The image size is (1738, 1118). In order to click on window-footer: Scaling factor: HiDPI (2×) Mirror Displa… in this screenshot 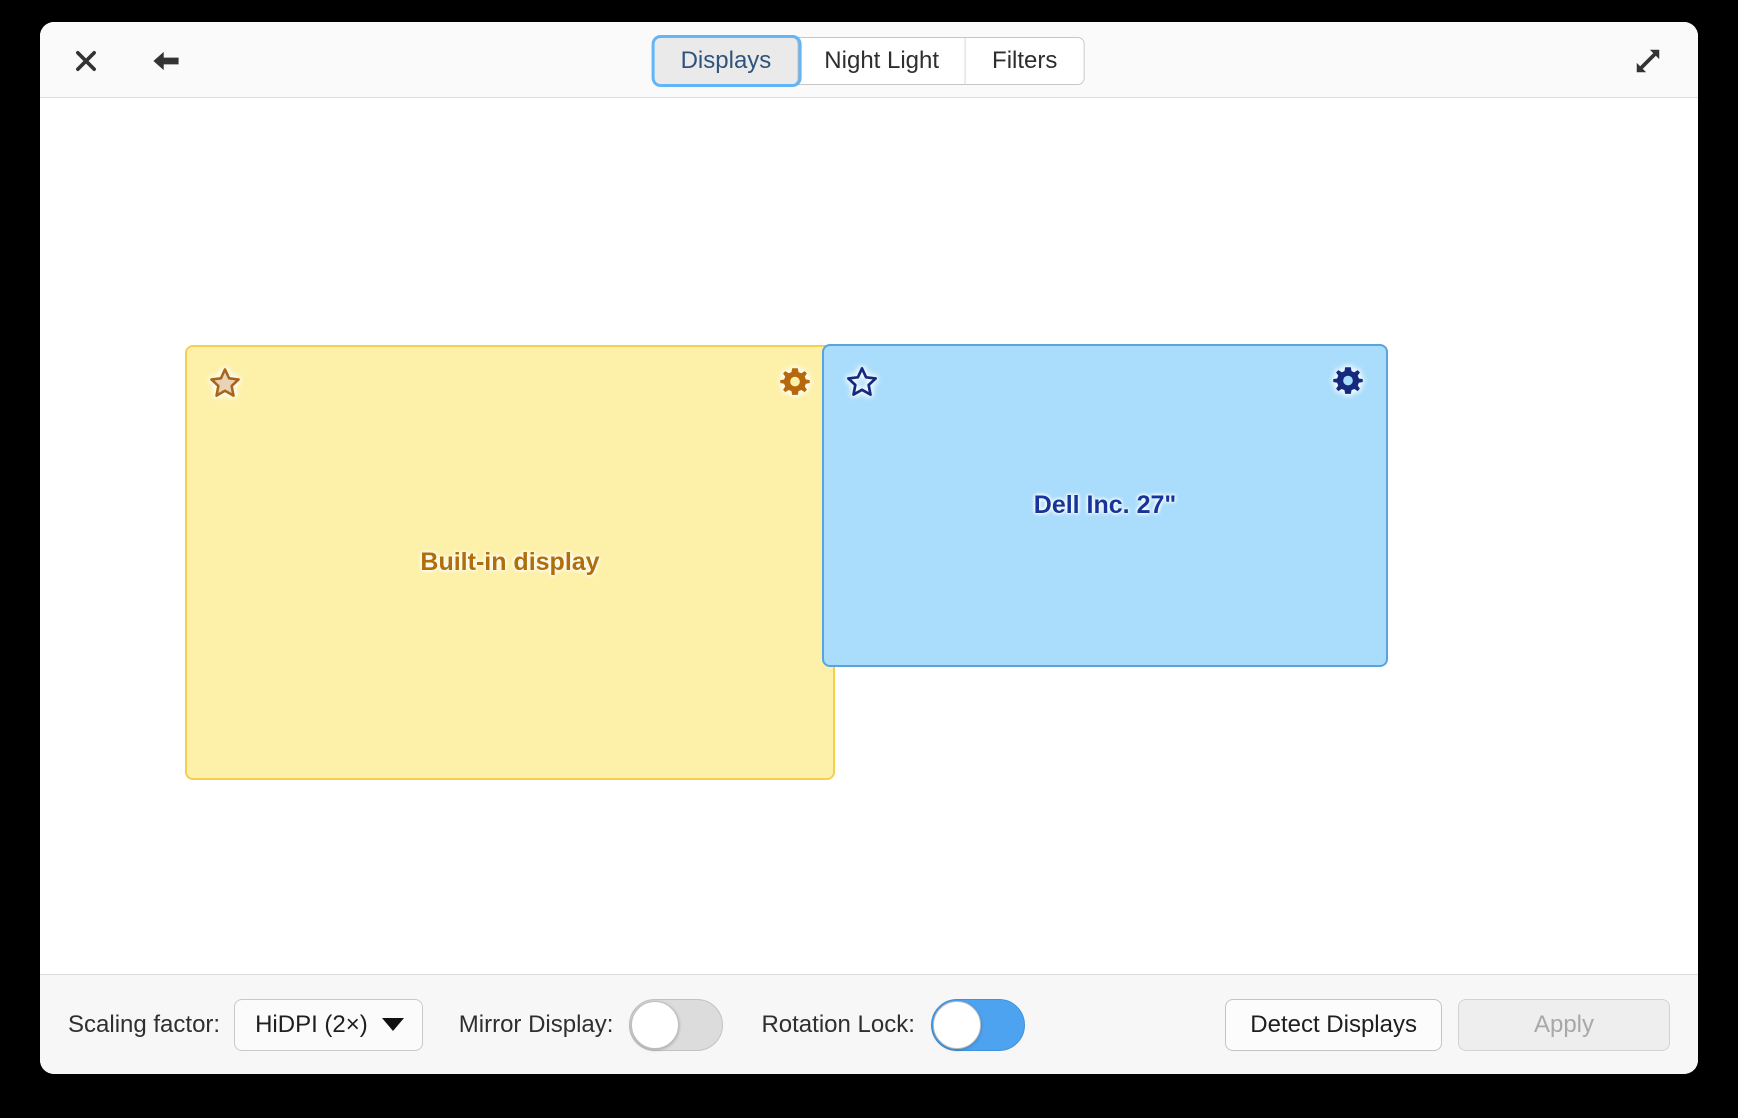, I will do `click(869, 1024)`.